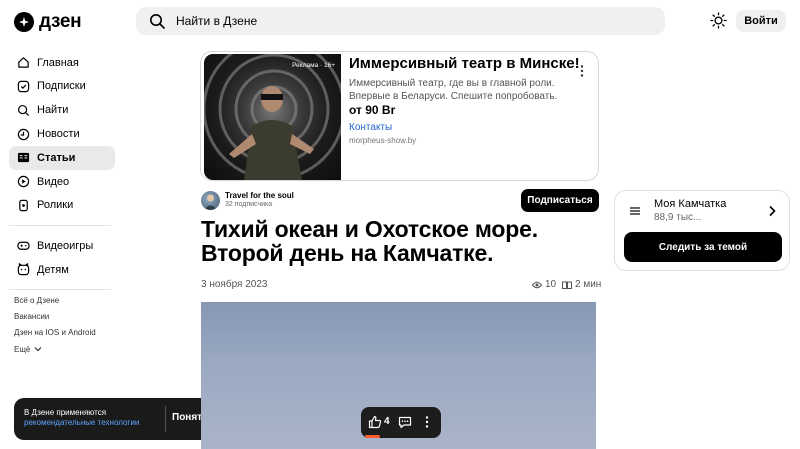 Image resolution: width=800 pixels, height=449 pixels. What do you see at coordinates (259, 195) in the screenshot?
I see `author-name: Travel for the soul` at bounding box center [259, 195].